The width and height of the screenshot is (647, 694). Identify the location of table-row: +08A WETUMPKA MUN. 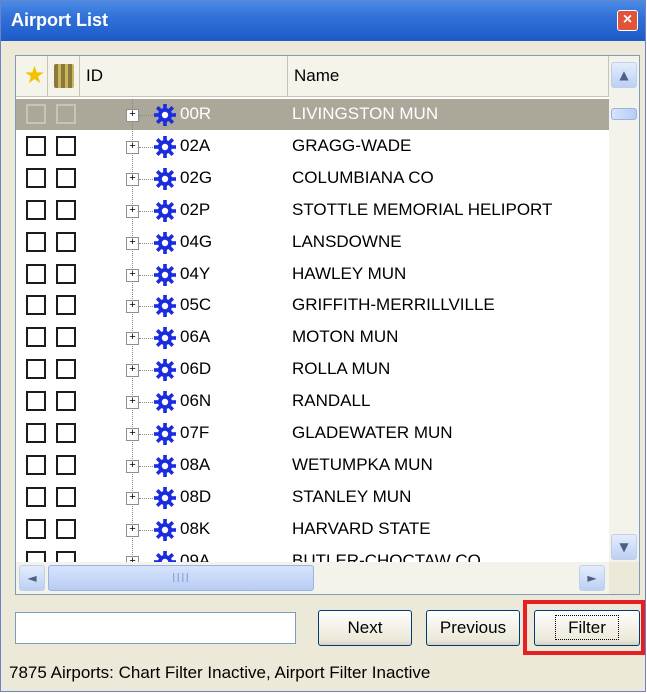
(312, 465).